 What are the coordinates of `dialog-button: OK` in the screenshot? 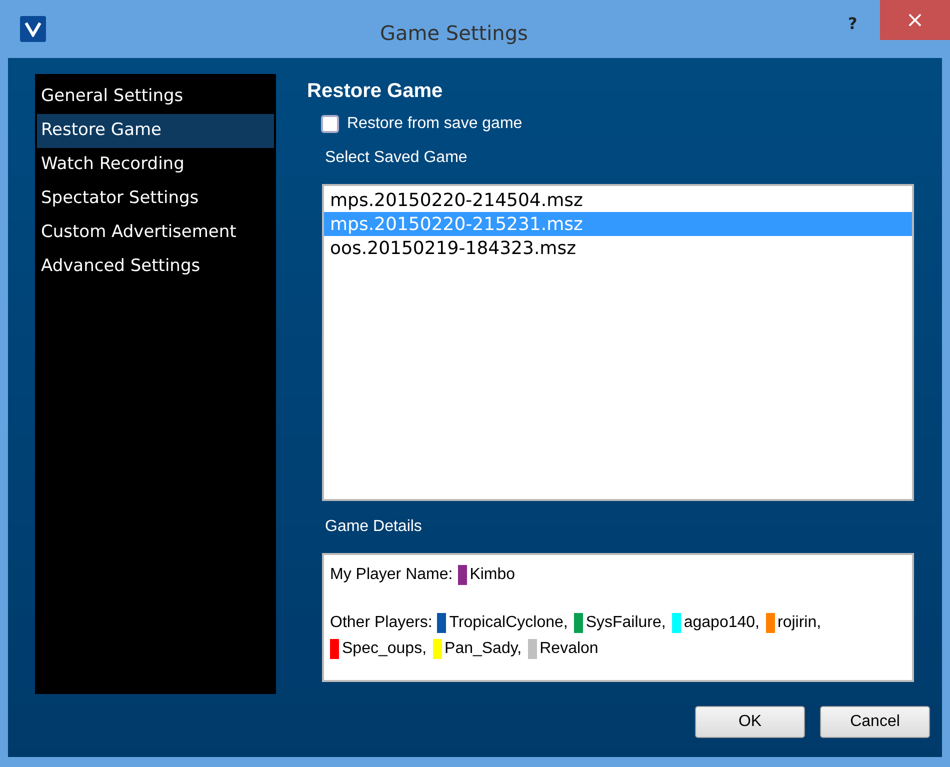 It's located at (750, 722).